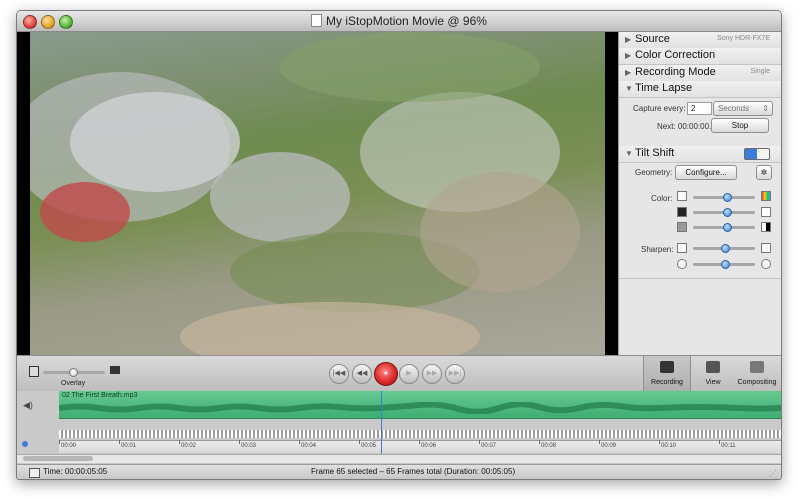 The height and width of the screenshot is (500, 800). Describe the element at coordinates (682, 248) in the screenshot. I see `sharpen-low-icon` at that location.